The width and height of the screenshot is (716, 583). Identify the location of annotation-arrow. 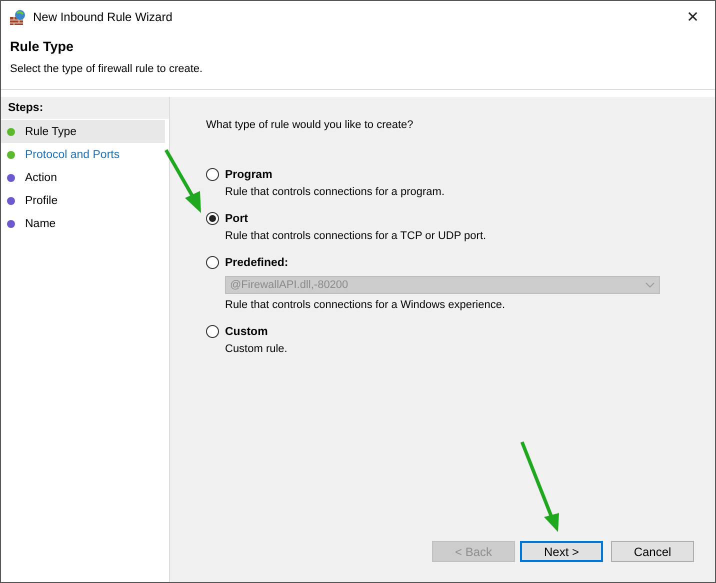
(182, 181).